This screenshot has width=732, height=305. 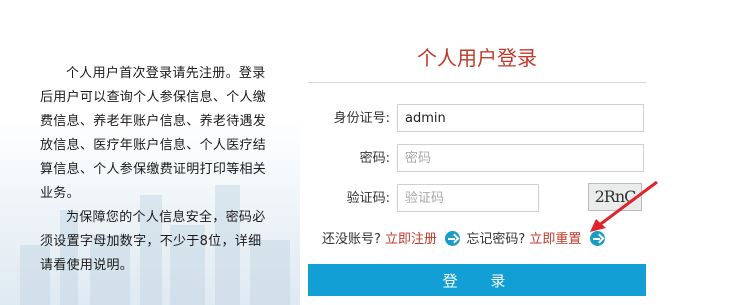 What do you see at coordinates (520, 158) in the screenshot?
I see `password-input` at bounding box center [520, 158].